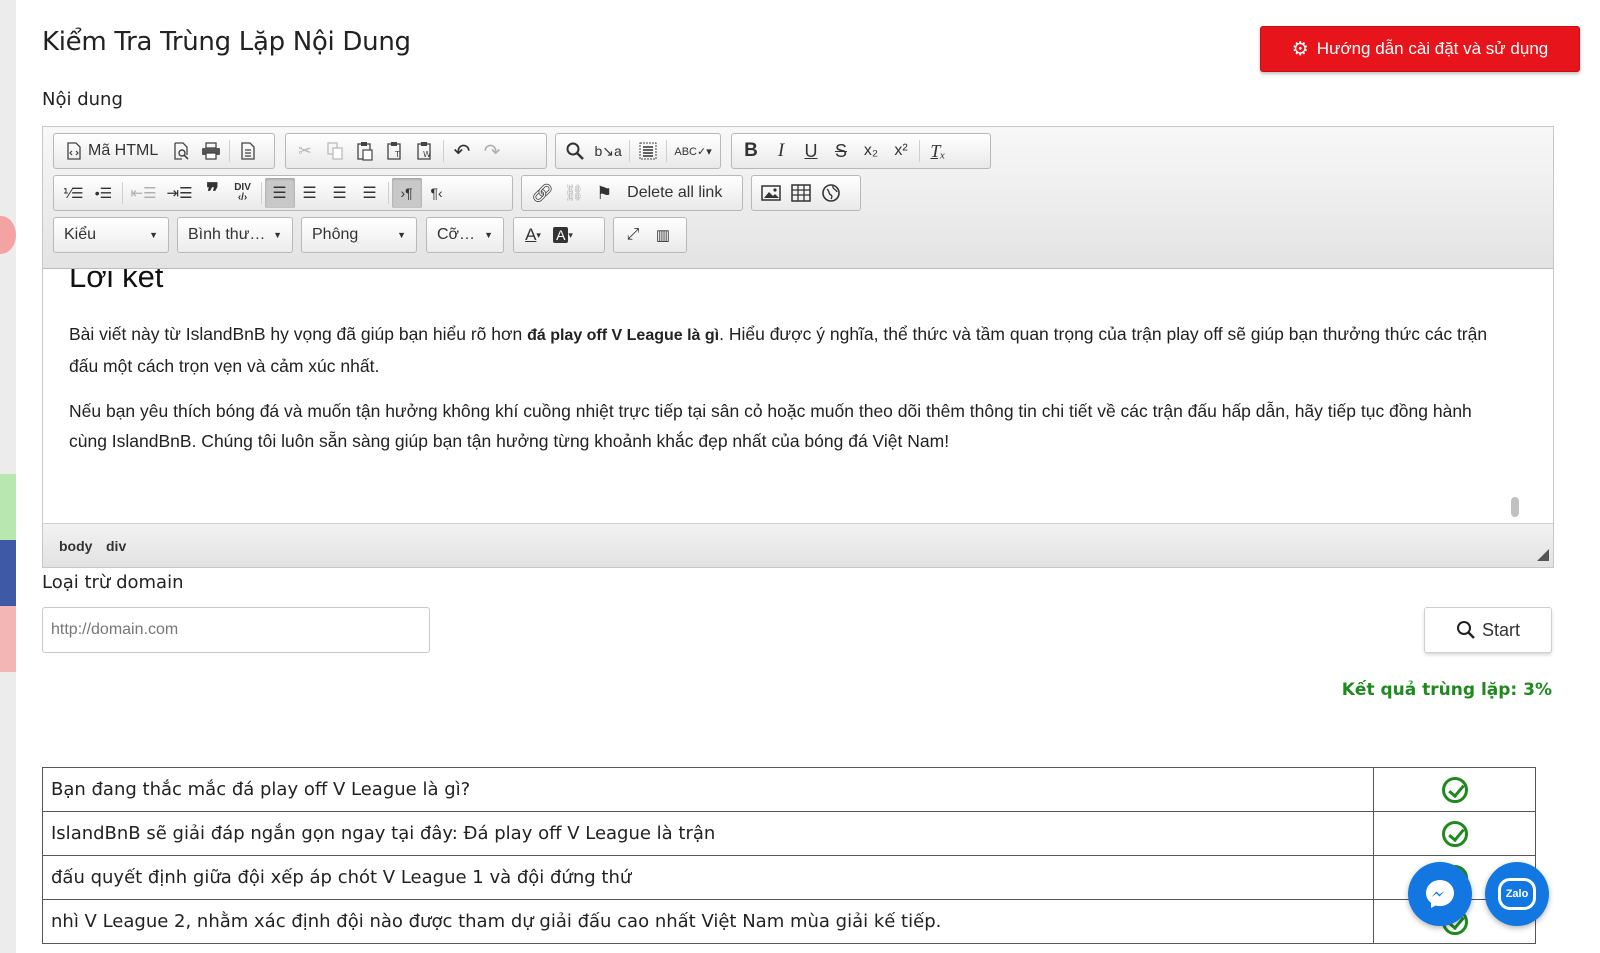 This screenshot has width=1600, height=953. I want to click on bg-color-button: A ▾, so click(563, 235).